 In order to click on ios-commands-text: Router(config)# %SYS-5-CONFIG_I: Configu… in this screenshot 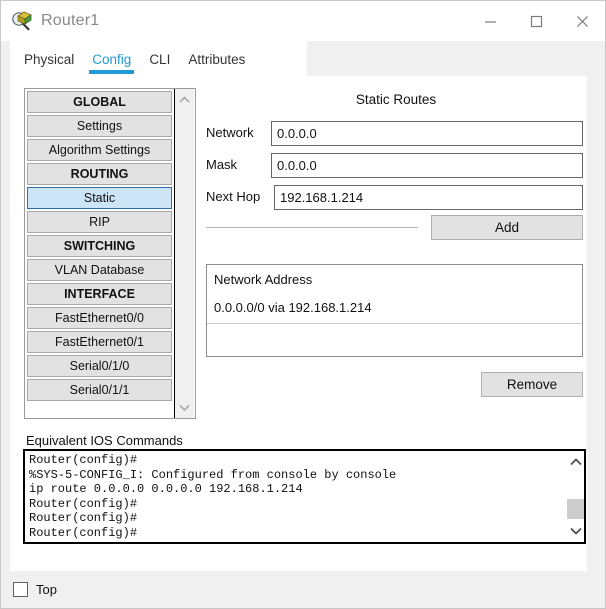, I will do `click(213, 496)`.